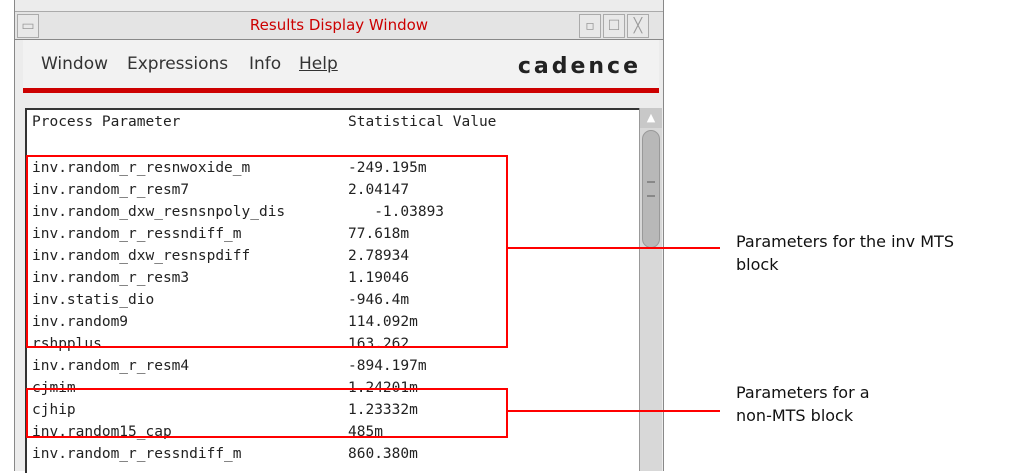 The height and width of the screenshot is (473, 1011). Describe the element at coordinates (579, 66) in the screenshot. I see `cadence-logo: cadence` at that location.